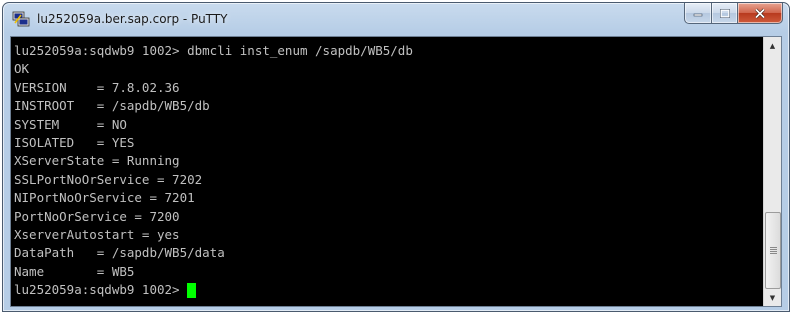 Image resolution: width=792 pixels, height=313 pixels. I want to click on minimize-button, so click(698, 13).